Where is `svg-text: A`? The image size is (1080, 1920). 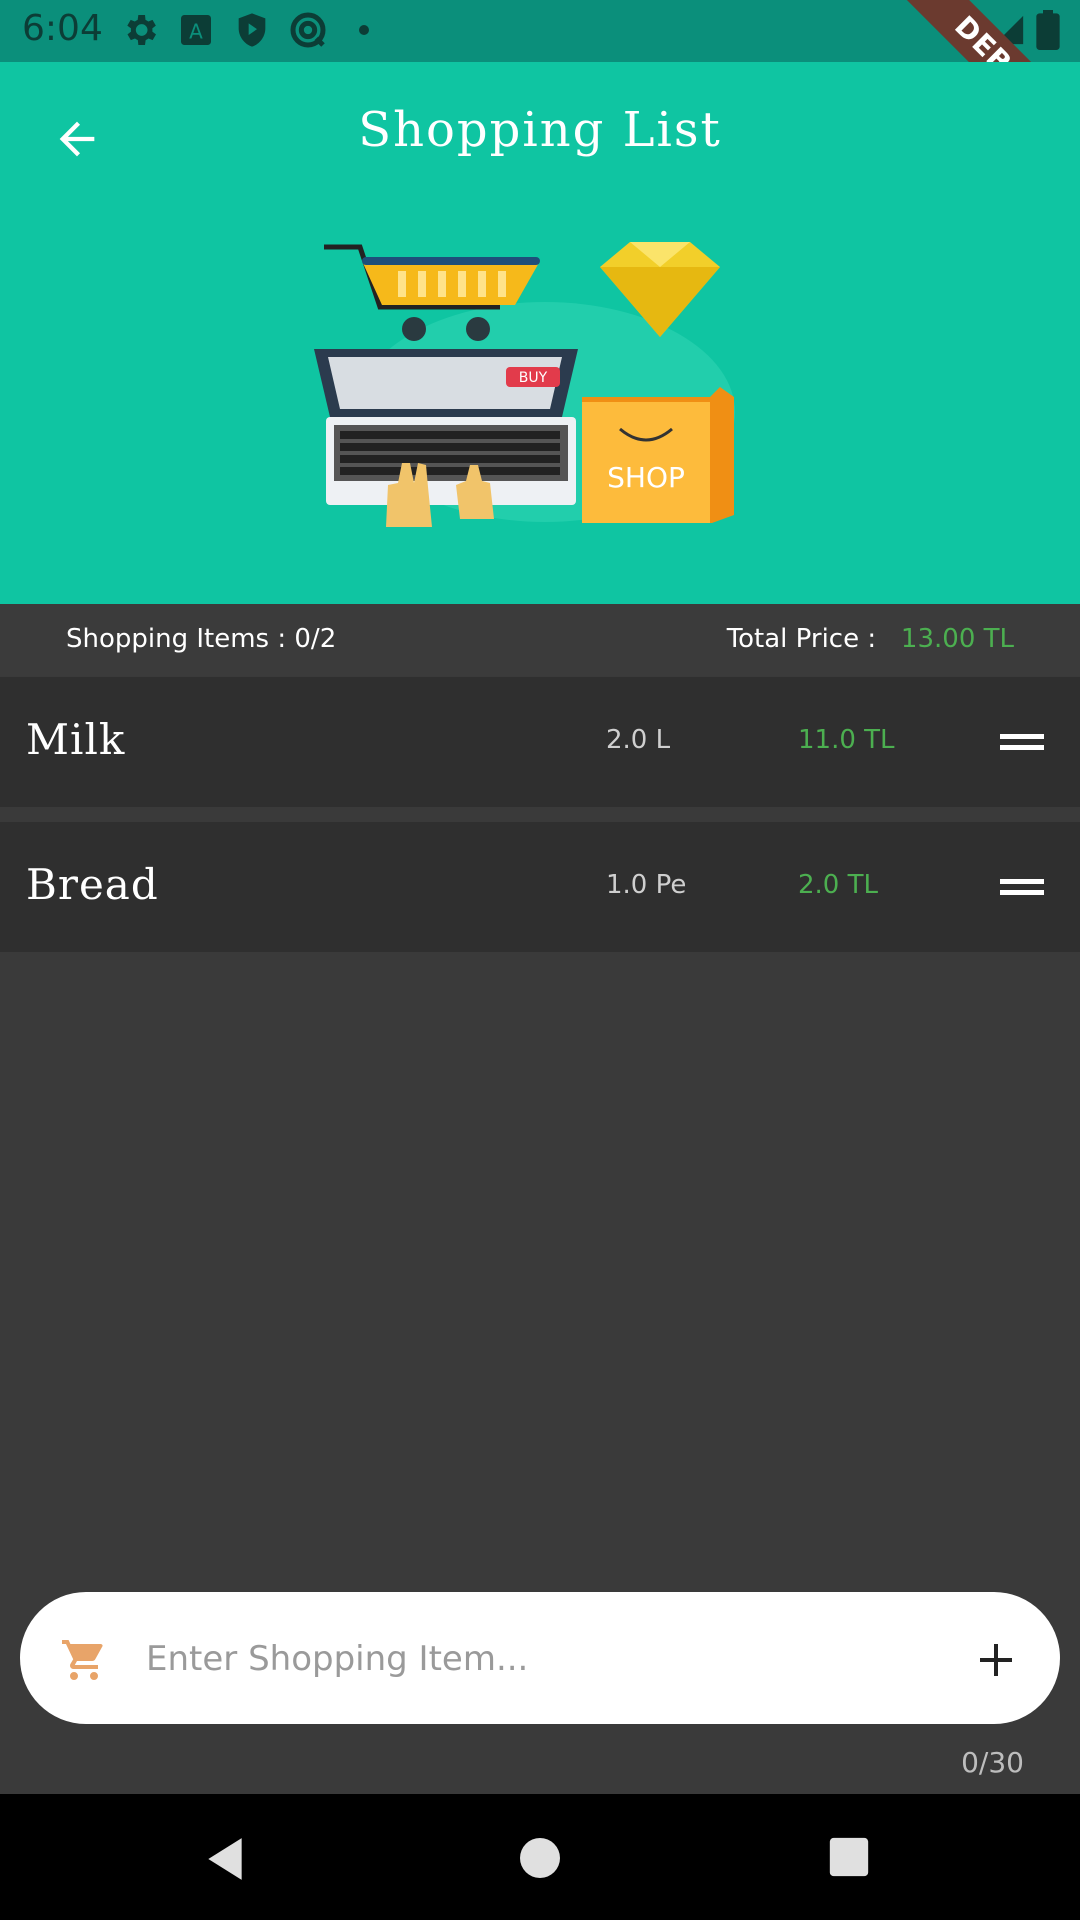 svg-text: A is located at coordinates (196, 31).